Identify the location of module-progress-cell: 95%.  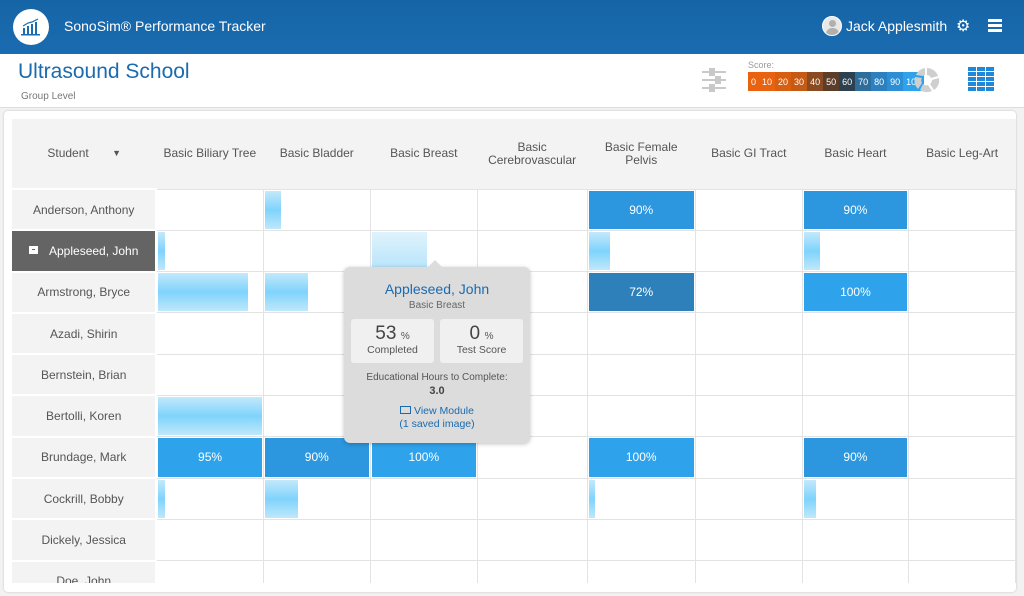
(209, 457).